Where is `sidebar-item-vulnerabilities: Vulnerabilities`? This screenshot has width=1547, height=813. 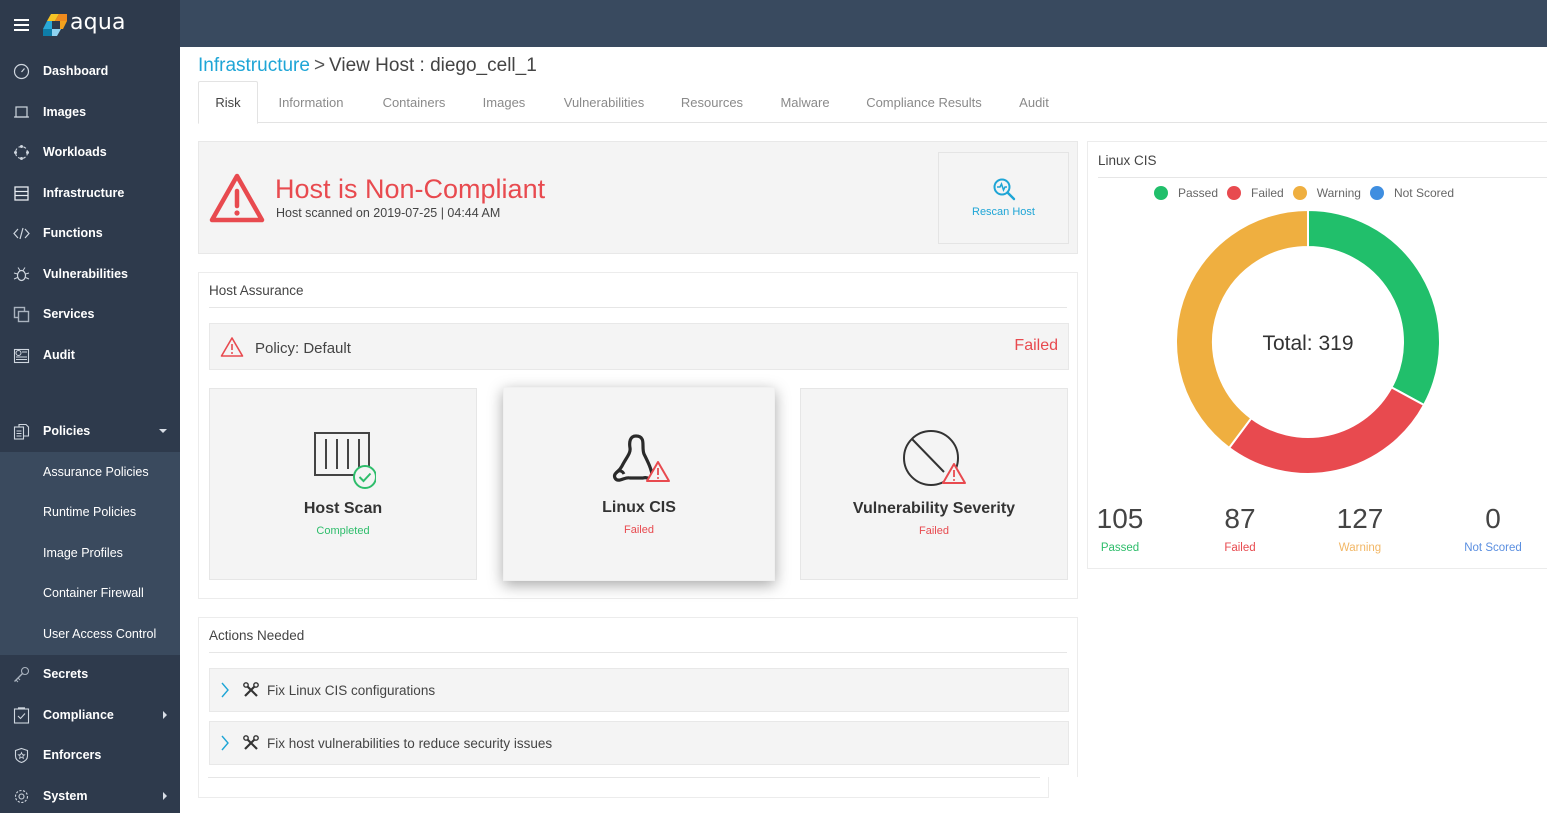
sidebar-item-vulnerabilities: Vulnerabilities is located at coordinates (90, 274).